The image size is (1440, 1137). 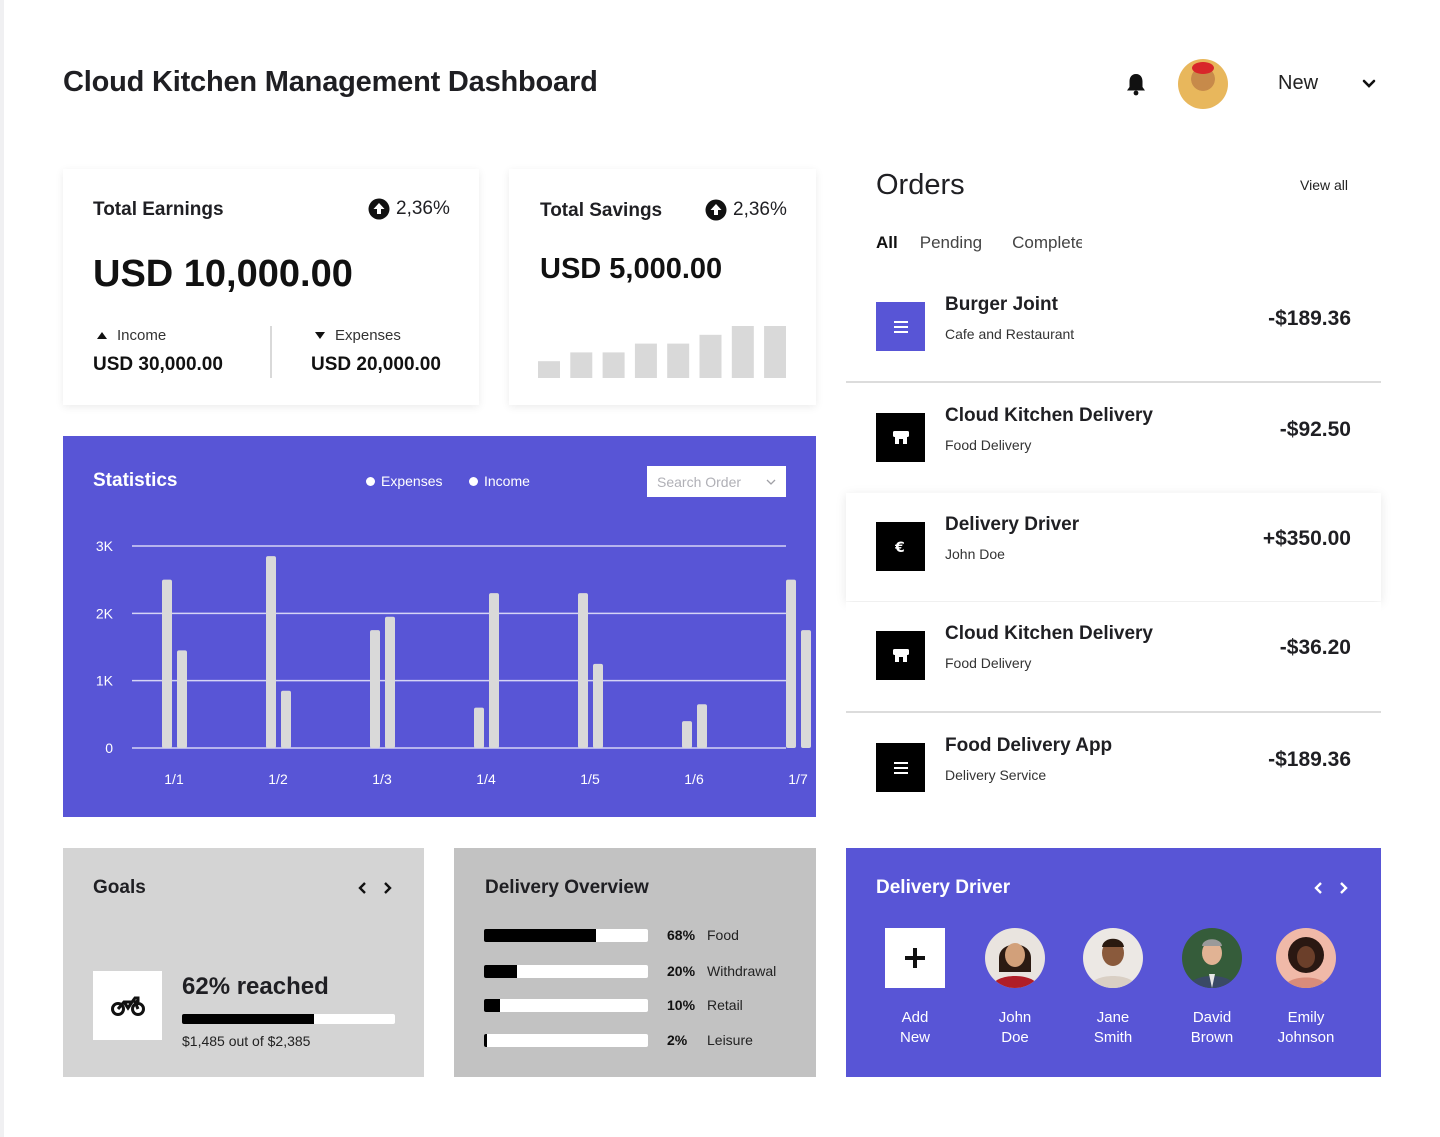 I want to click on driver-name: David Brown, so click(x=1212, y=1028).